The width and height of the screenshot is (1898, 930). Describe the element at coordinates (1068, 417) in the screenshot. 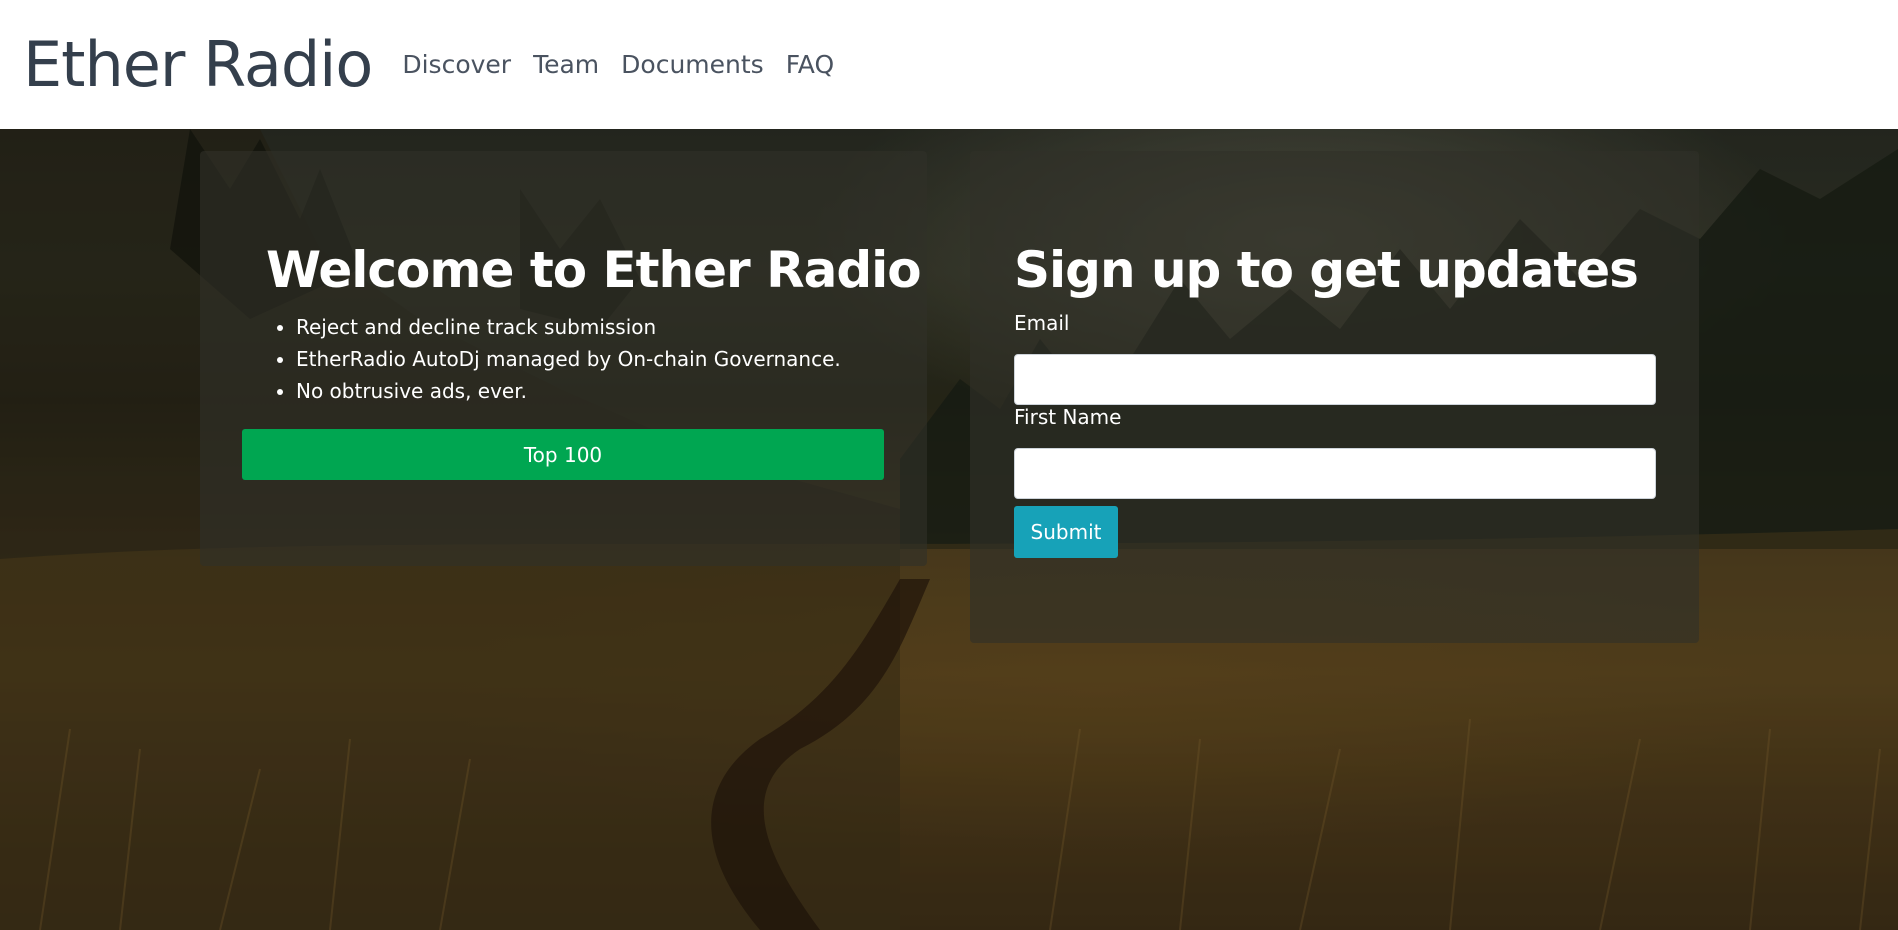

I see `first-name-label: First Name` at that location.